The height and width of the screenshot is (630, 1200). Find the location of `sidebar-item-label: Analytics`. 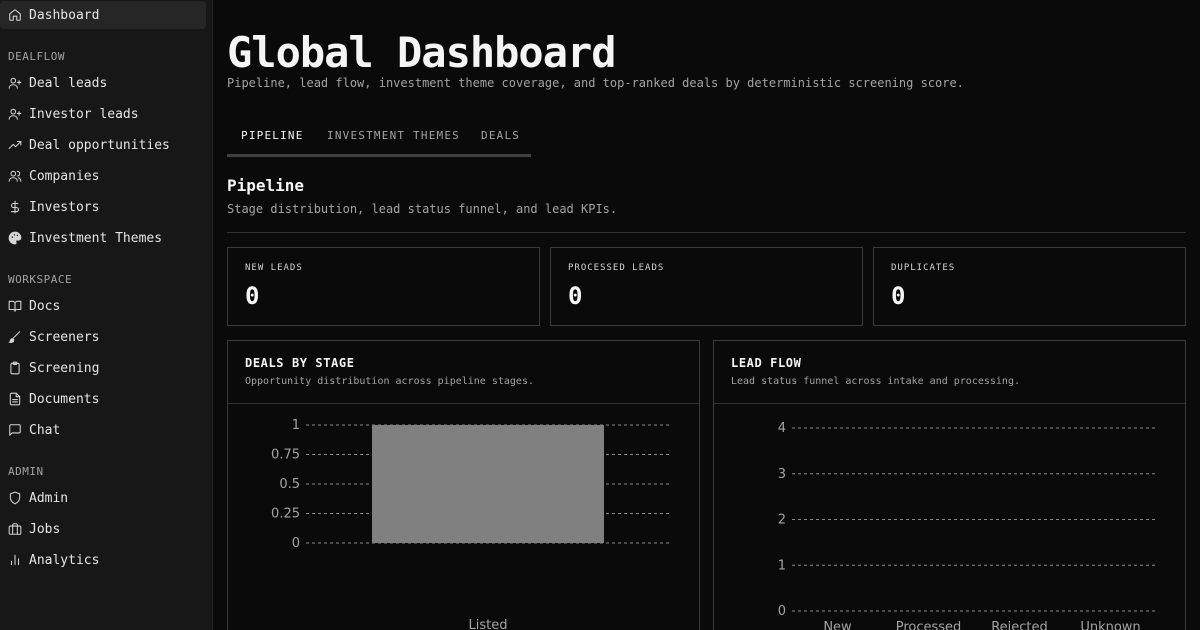

sidebar-item-label: Analytics is located at coordinates (64, 560).